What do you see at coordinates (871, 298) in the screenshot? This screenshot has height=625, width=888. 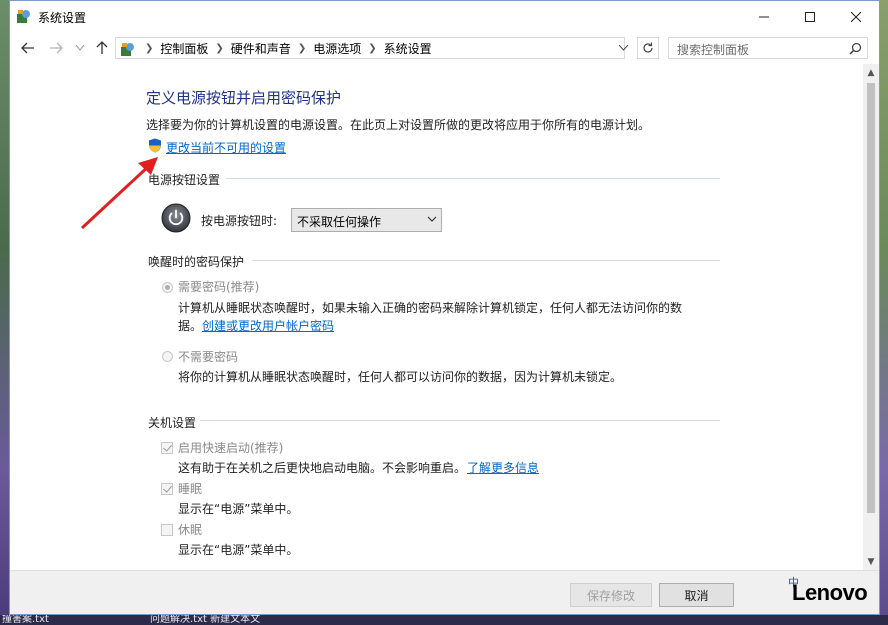 I see `scrollbar-thumb` at bounding box center [871, 298].